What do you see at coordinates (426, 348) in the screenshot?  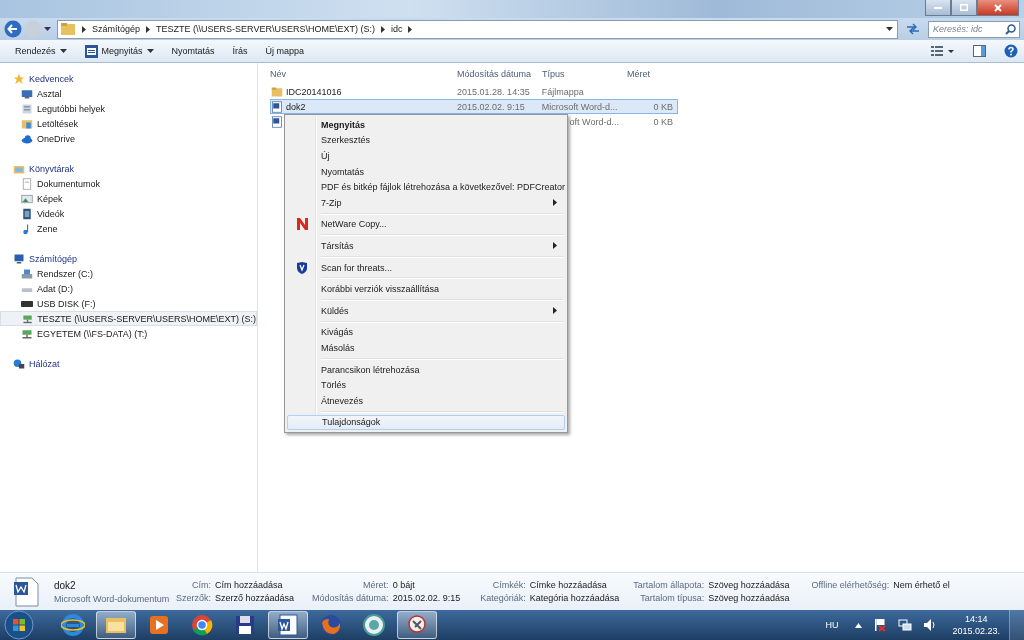 I see `menu-item: Másolás` at bounding box center [426, 348].